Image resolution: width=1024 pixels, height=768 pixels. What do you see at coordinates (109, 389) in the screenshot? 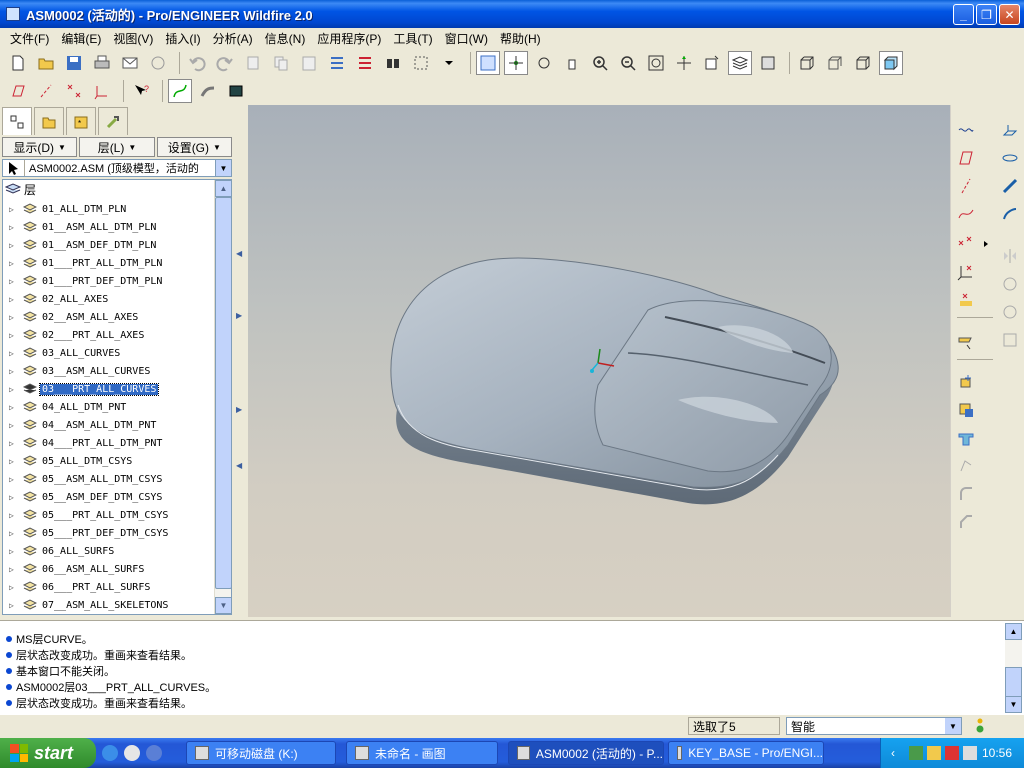
I see `layer-tree-item: ▷ 03___PRT_ALL_CURVES` at bounding box center [109, 389].